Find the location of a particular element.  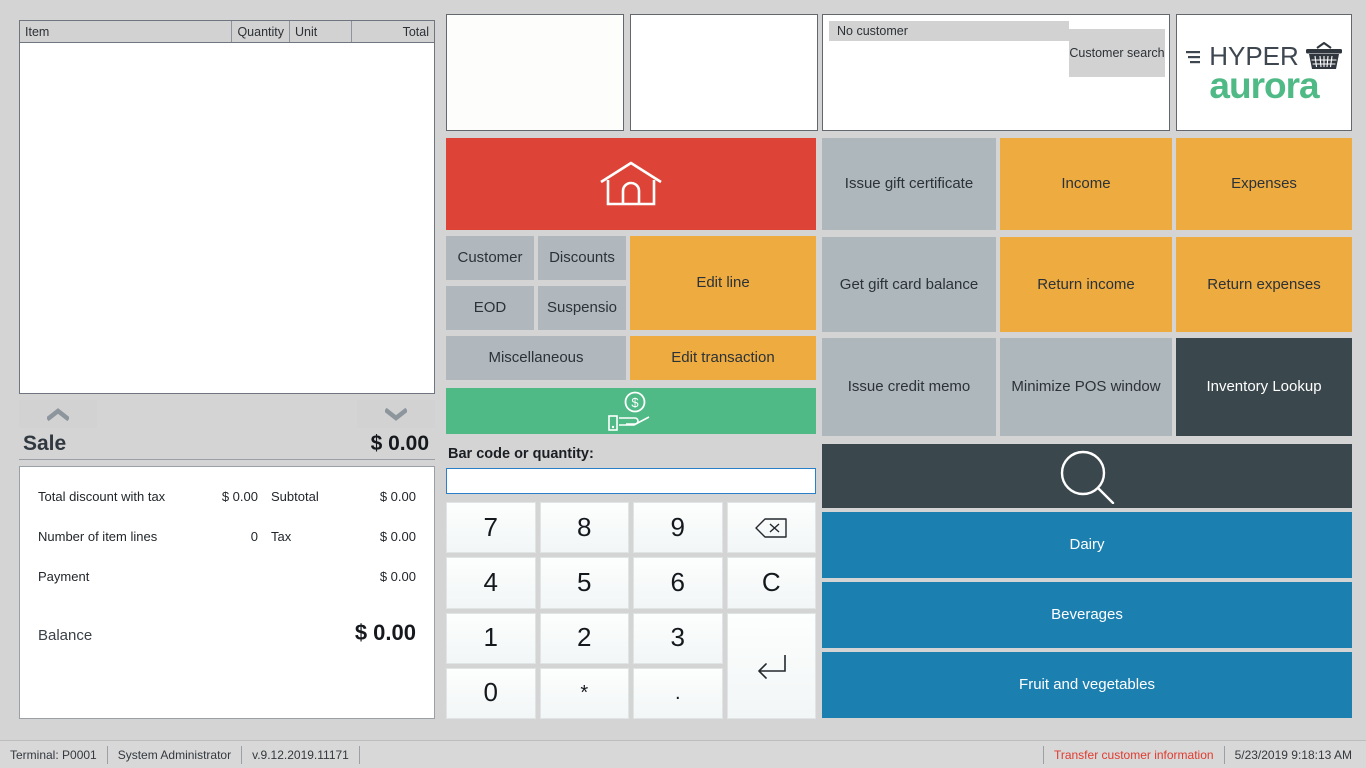

chevron-up-icon is located at coordinates (58, 414).